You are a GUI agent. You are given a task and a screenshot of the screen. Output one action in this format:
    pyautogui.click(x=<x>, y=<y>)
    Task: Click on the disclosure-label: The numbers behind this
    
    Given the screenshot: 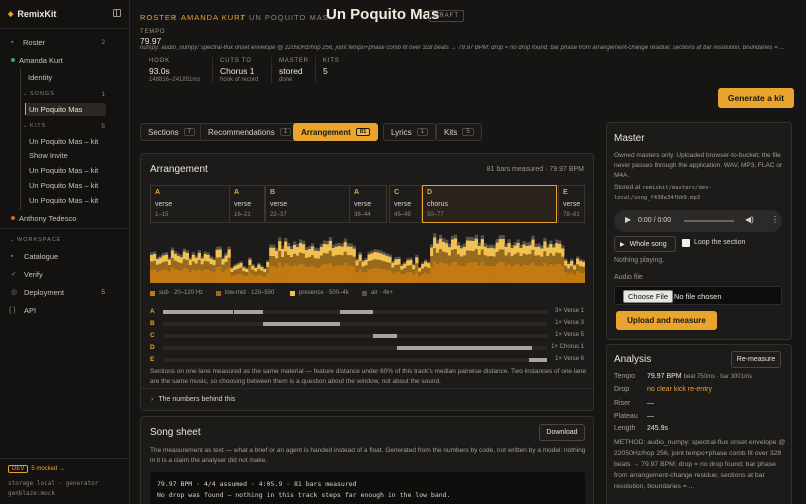 What is the action you would take?
    pyautogui.click(x=197, y=399)
    